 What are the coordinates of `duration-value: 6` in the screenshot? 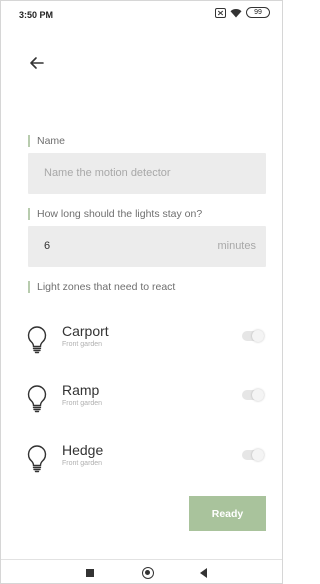 It's located at (47, 246).